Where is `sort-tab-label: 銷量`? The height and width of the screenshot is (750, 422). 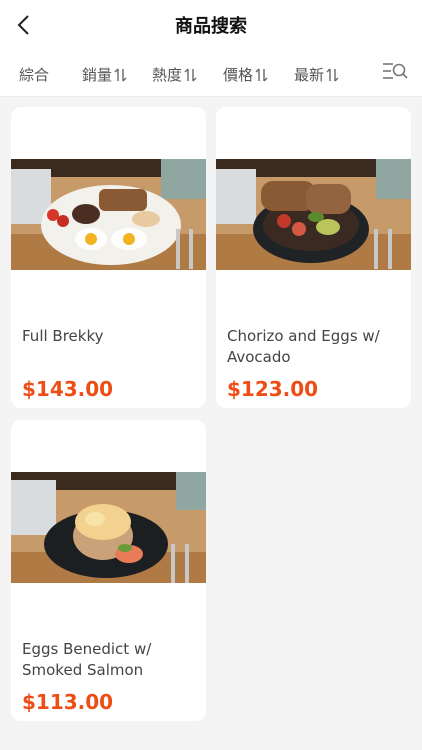 sort-tab-label: 銷量 is located at coordinates (97, 75).